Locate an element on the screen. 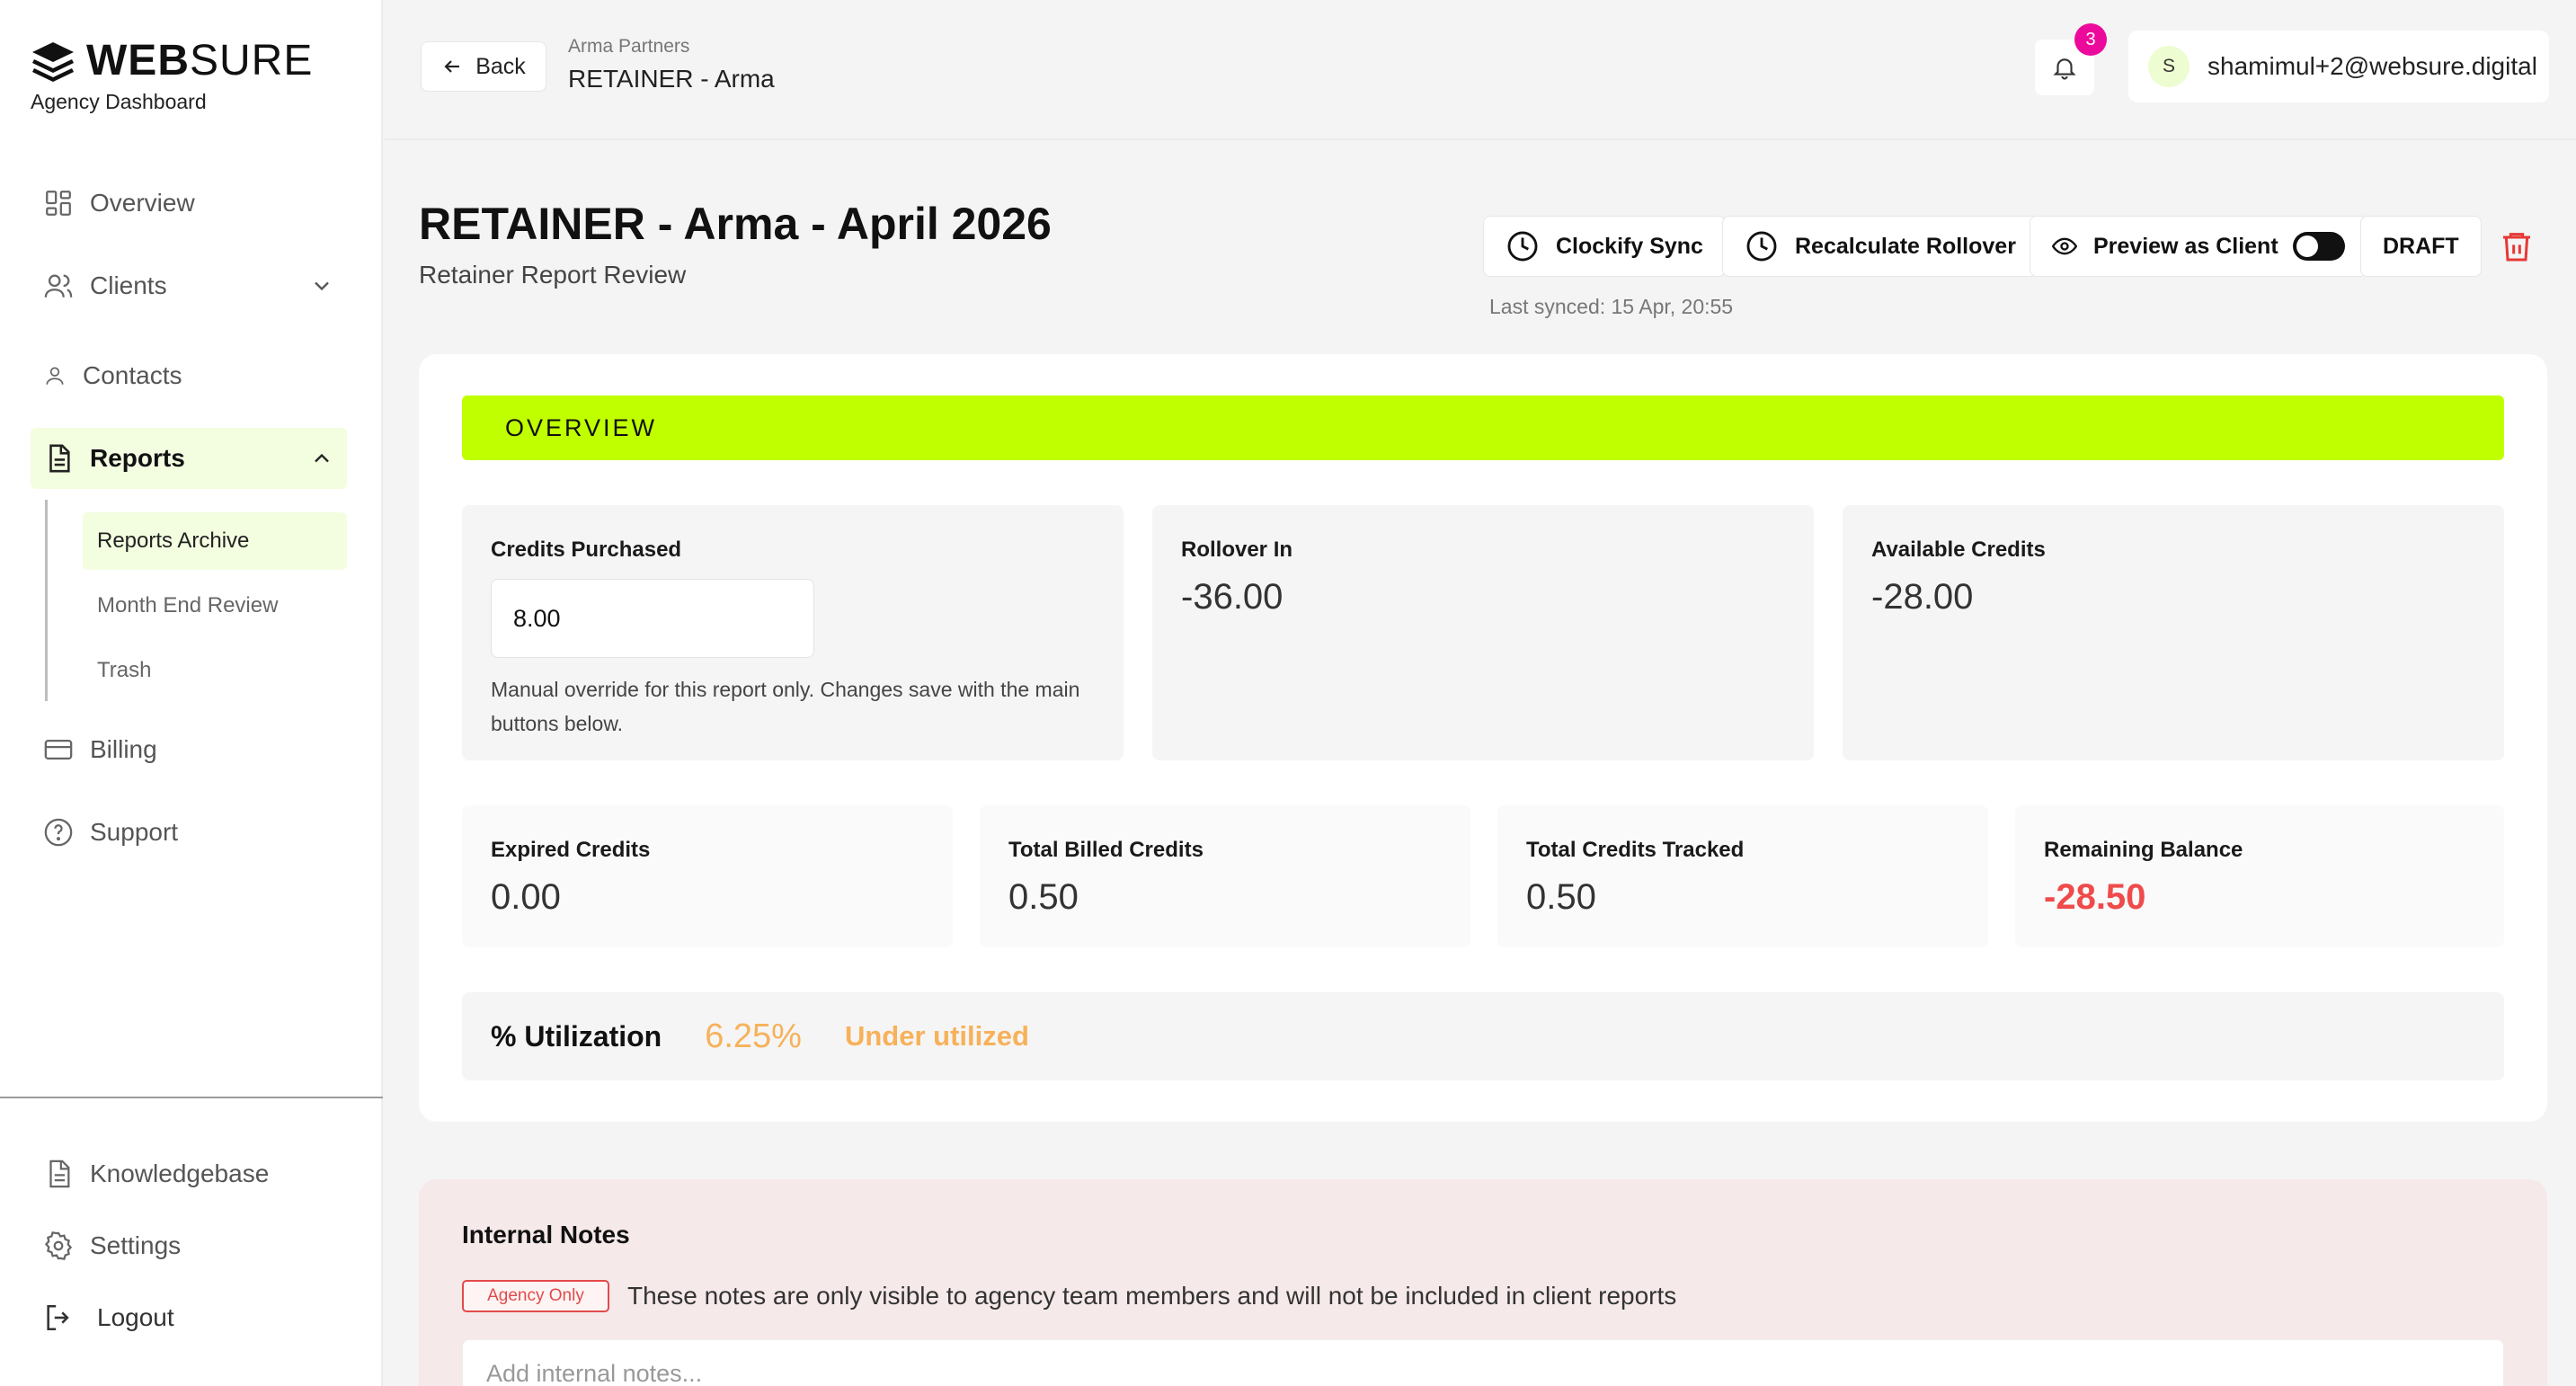  sidebar-item-label: Reports is located at coordinates (137, 458).